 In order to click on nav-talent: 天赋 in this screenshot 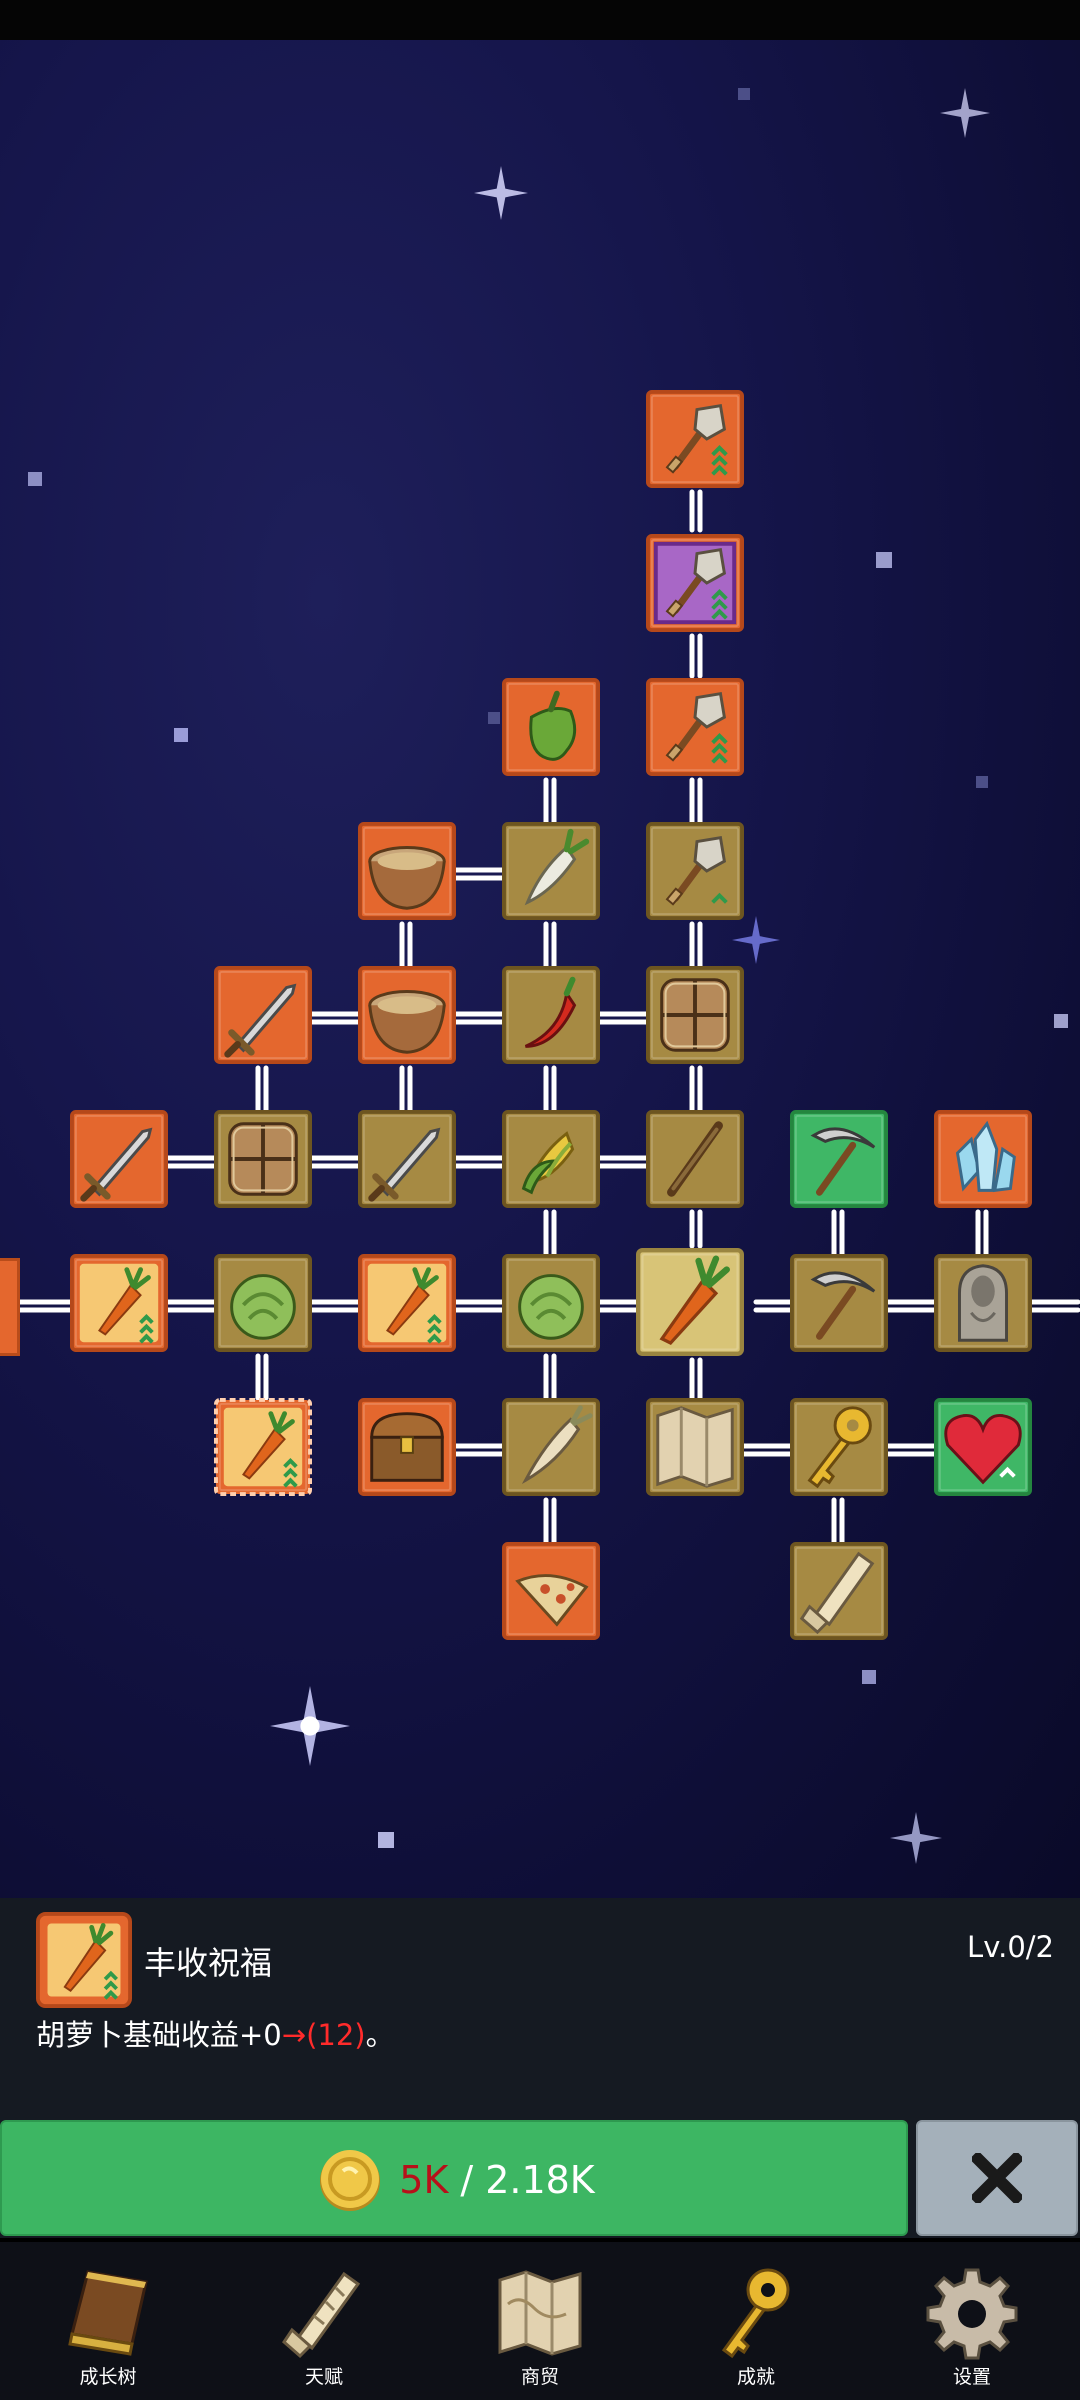, I will do `click(324, 2321)`.